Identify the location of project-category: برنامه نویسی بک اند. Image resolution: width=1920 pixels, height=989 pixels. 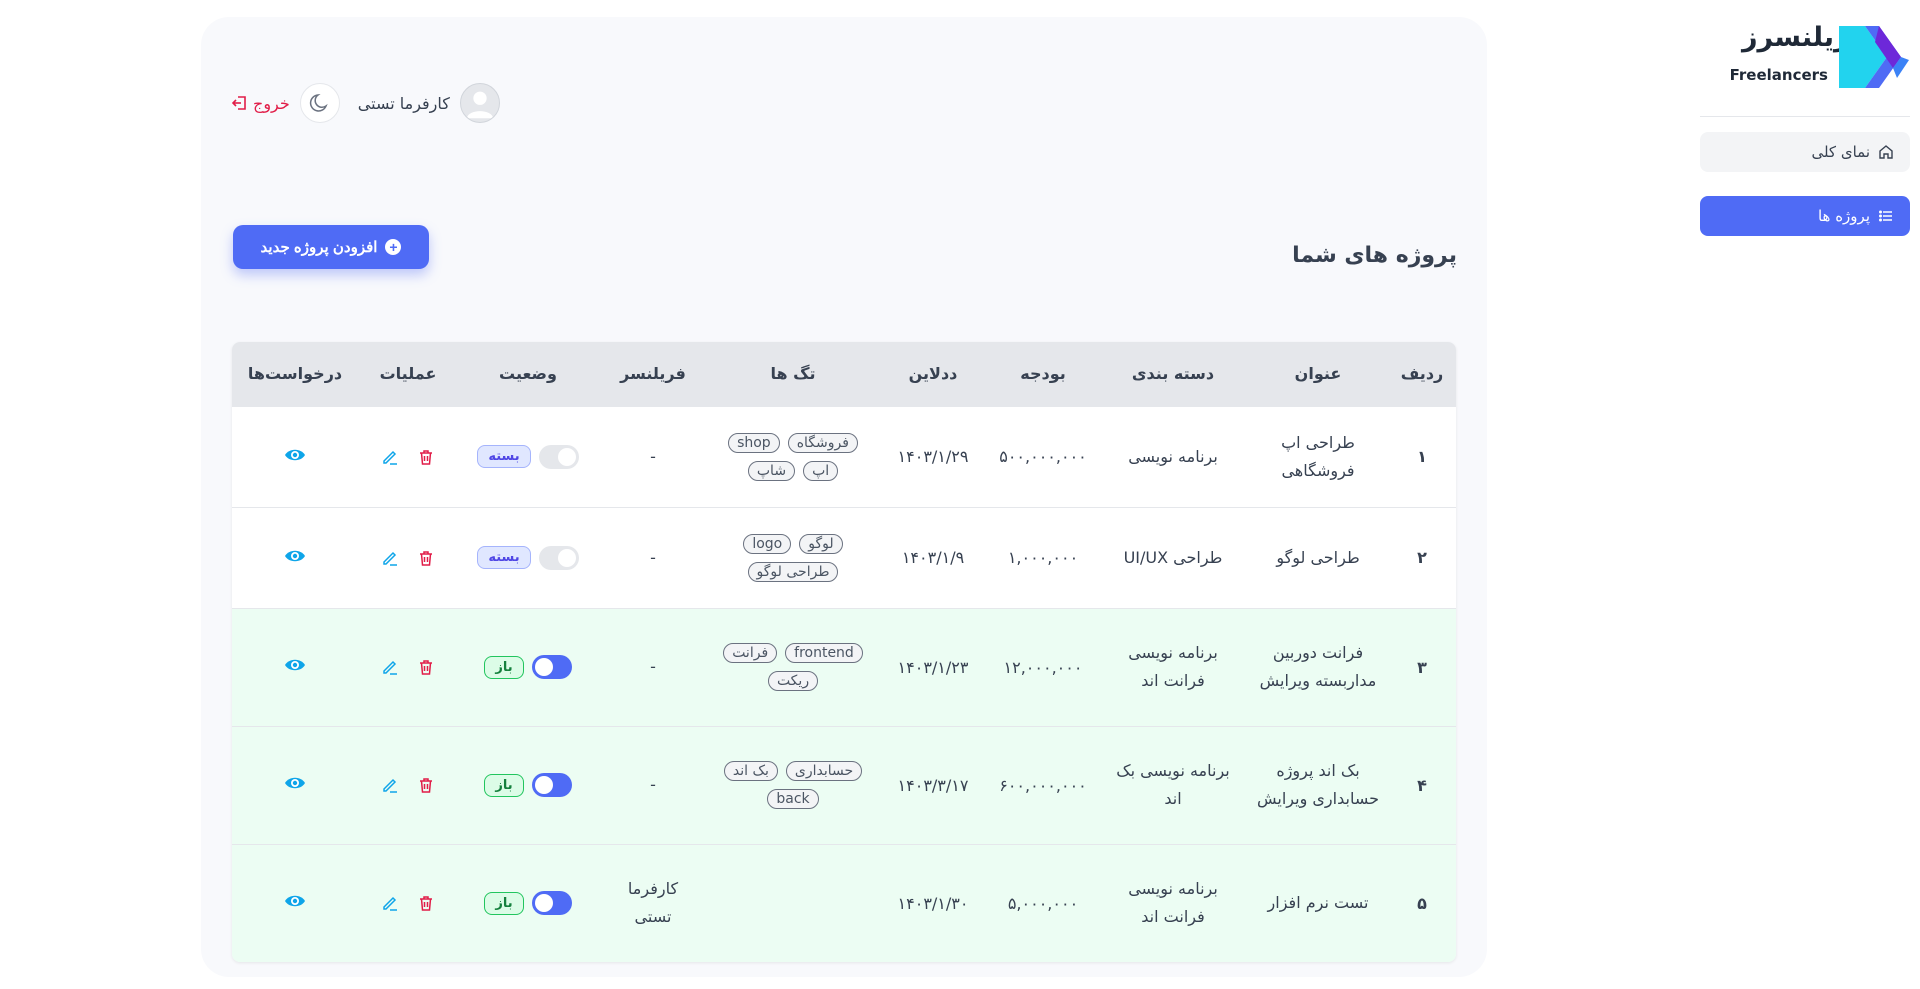
(1173, 784).